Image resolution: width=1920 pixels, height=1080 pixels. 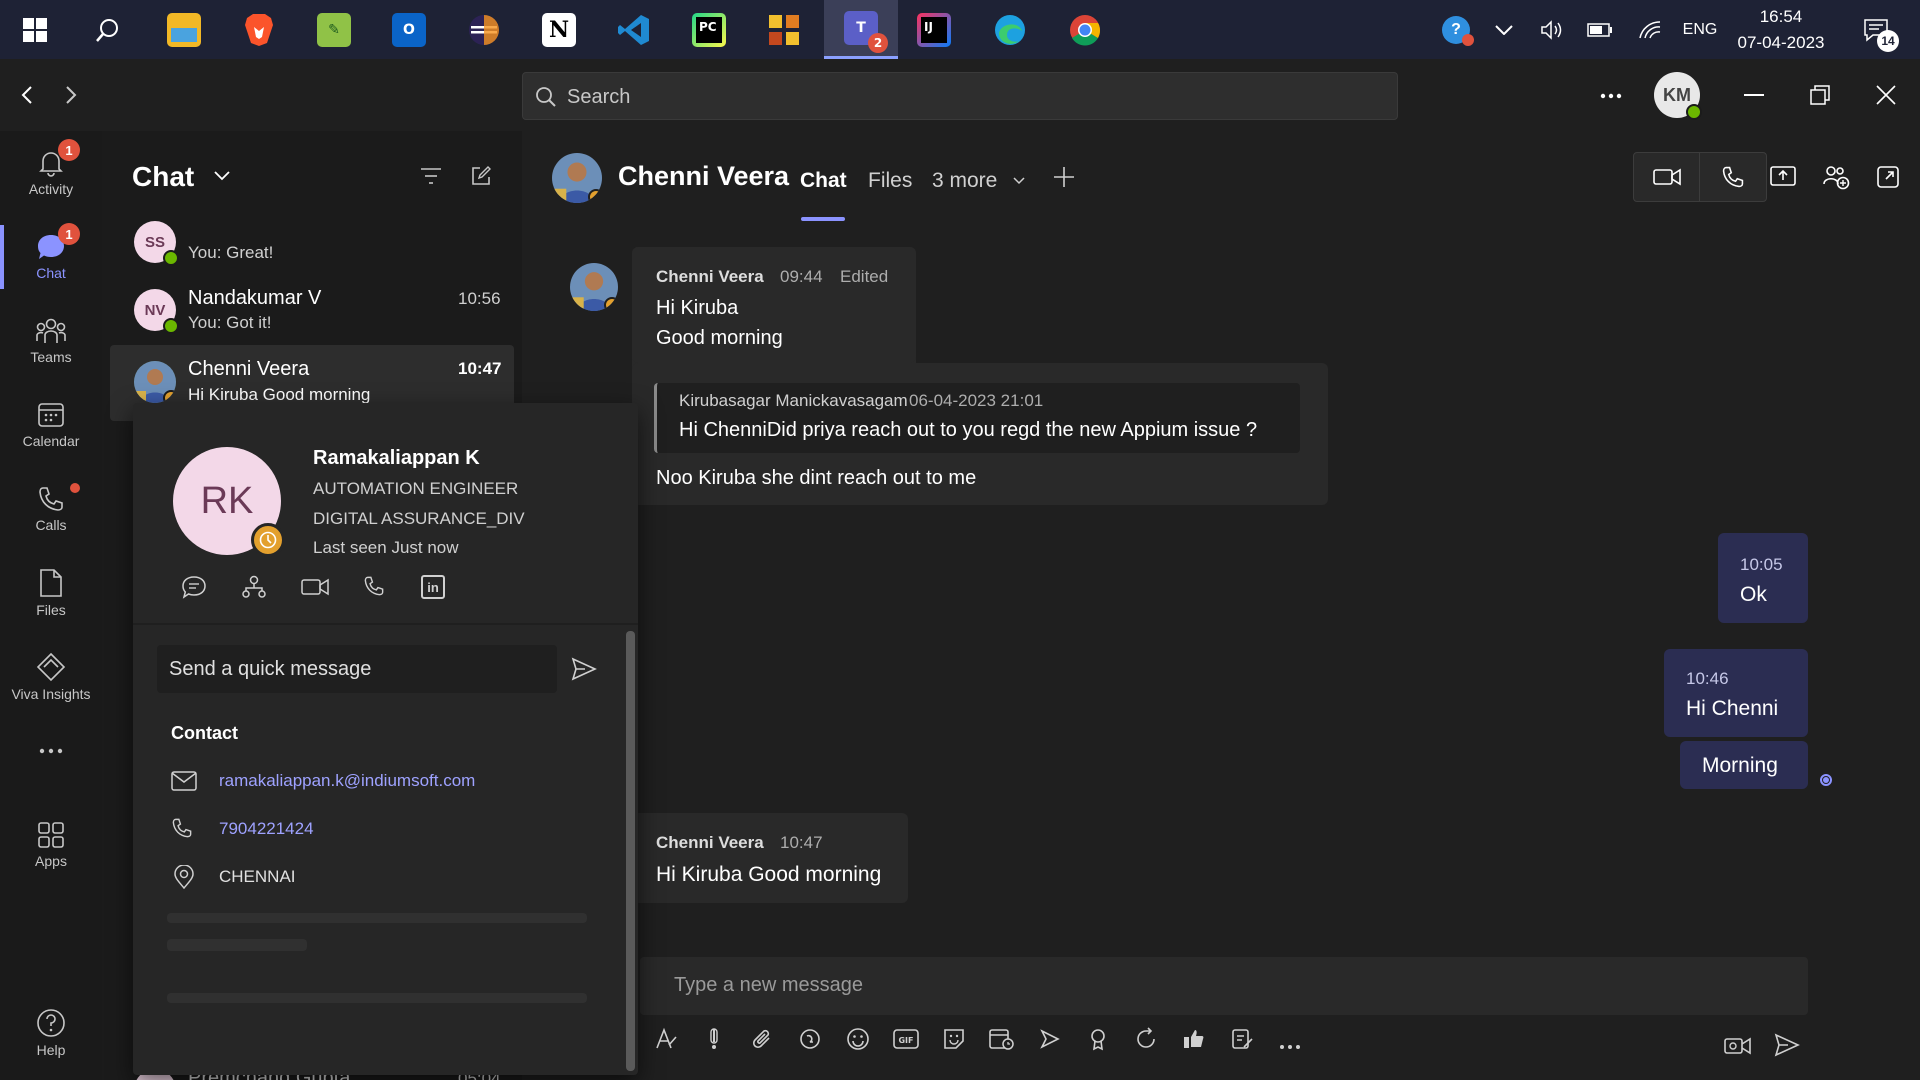 What do you see at coordinates (51, 173) in the screenshot?
I see `app-bar-activity: 1 Activity` at bounding box center [51, 173].